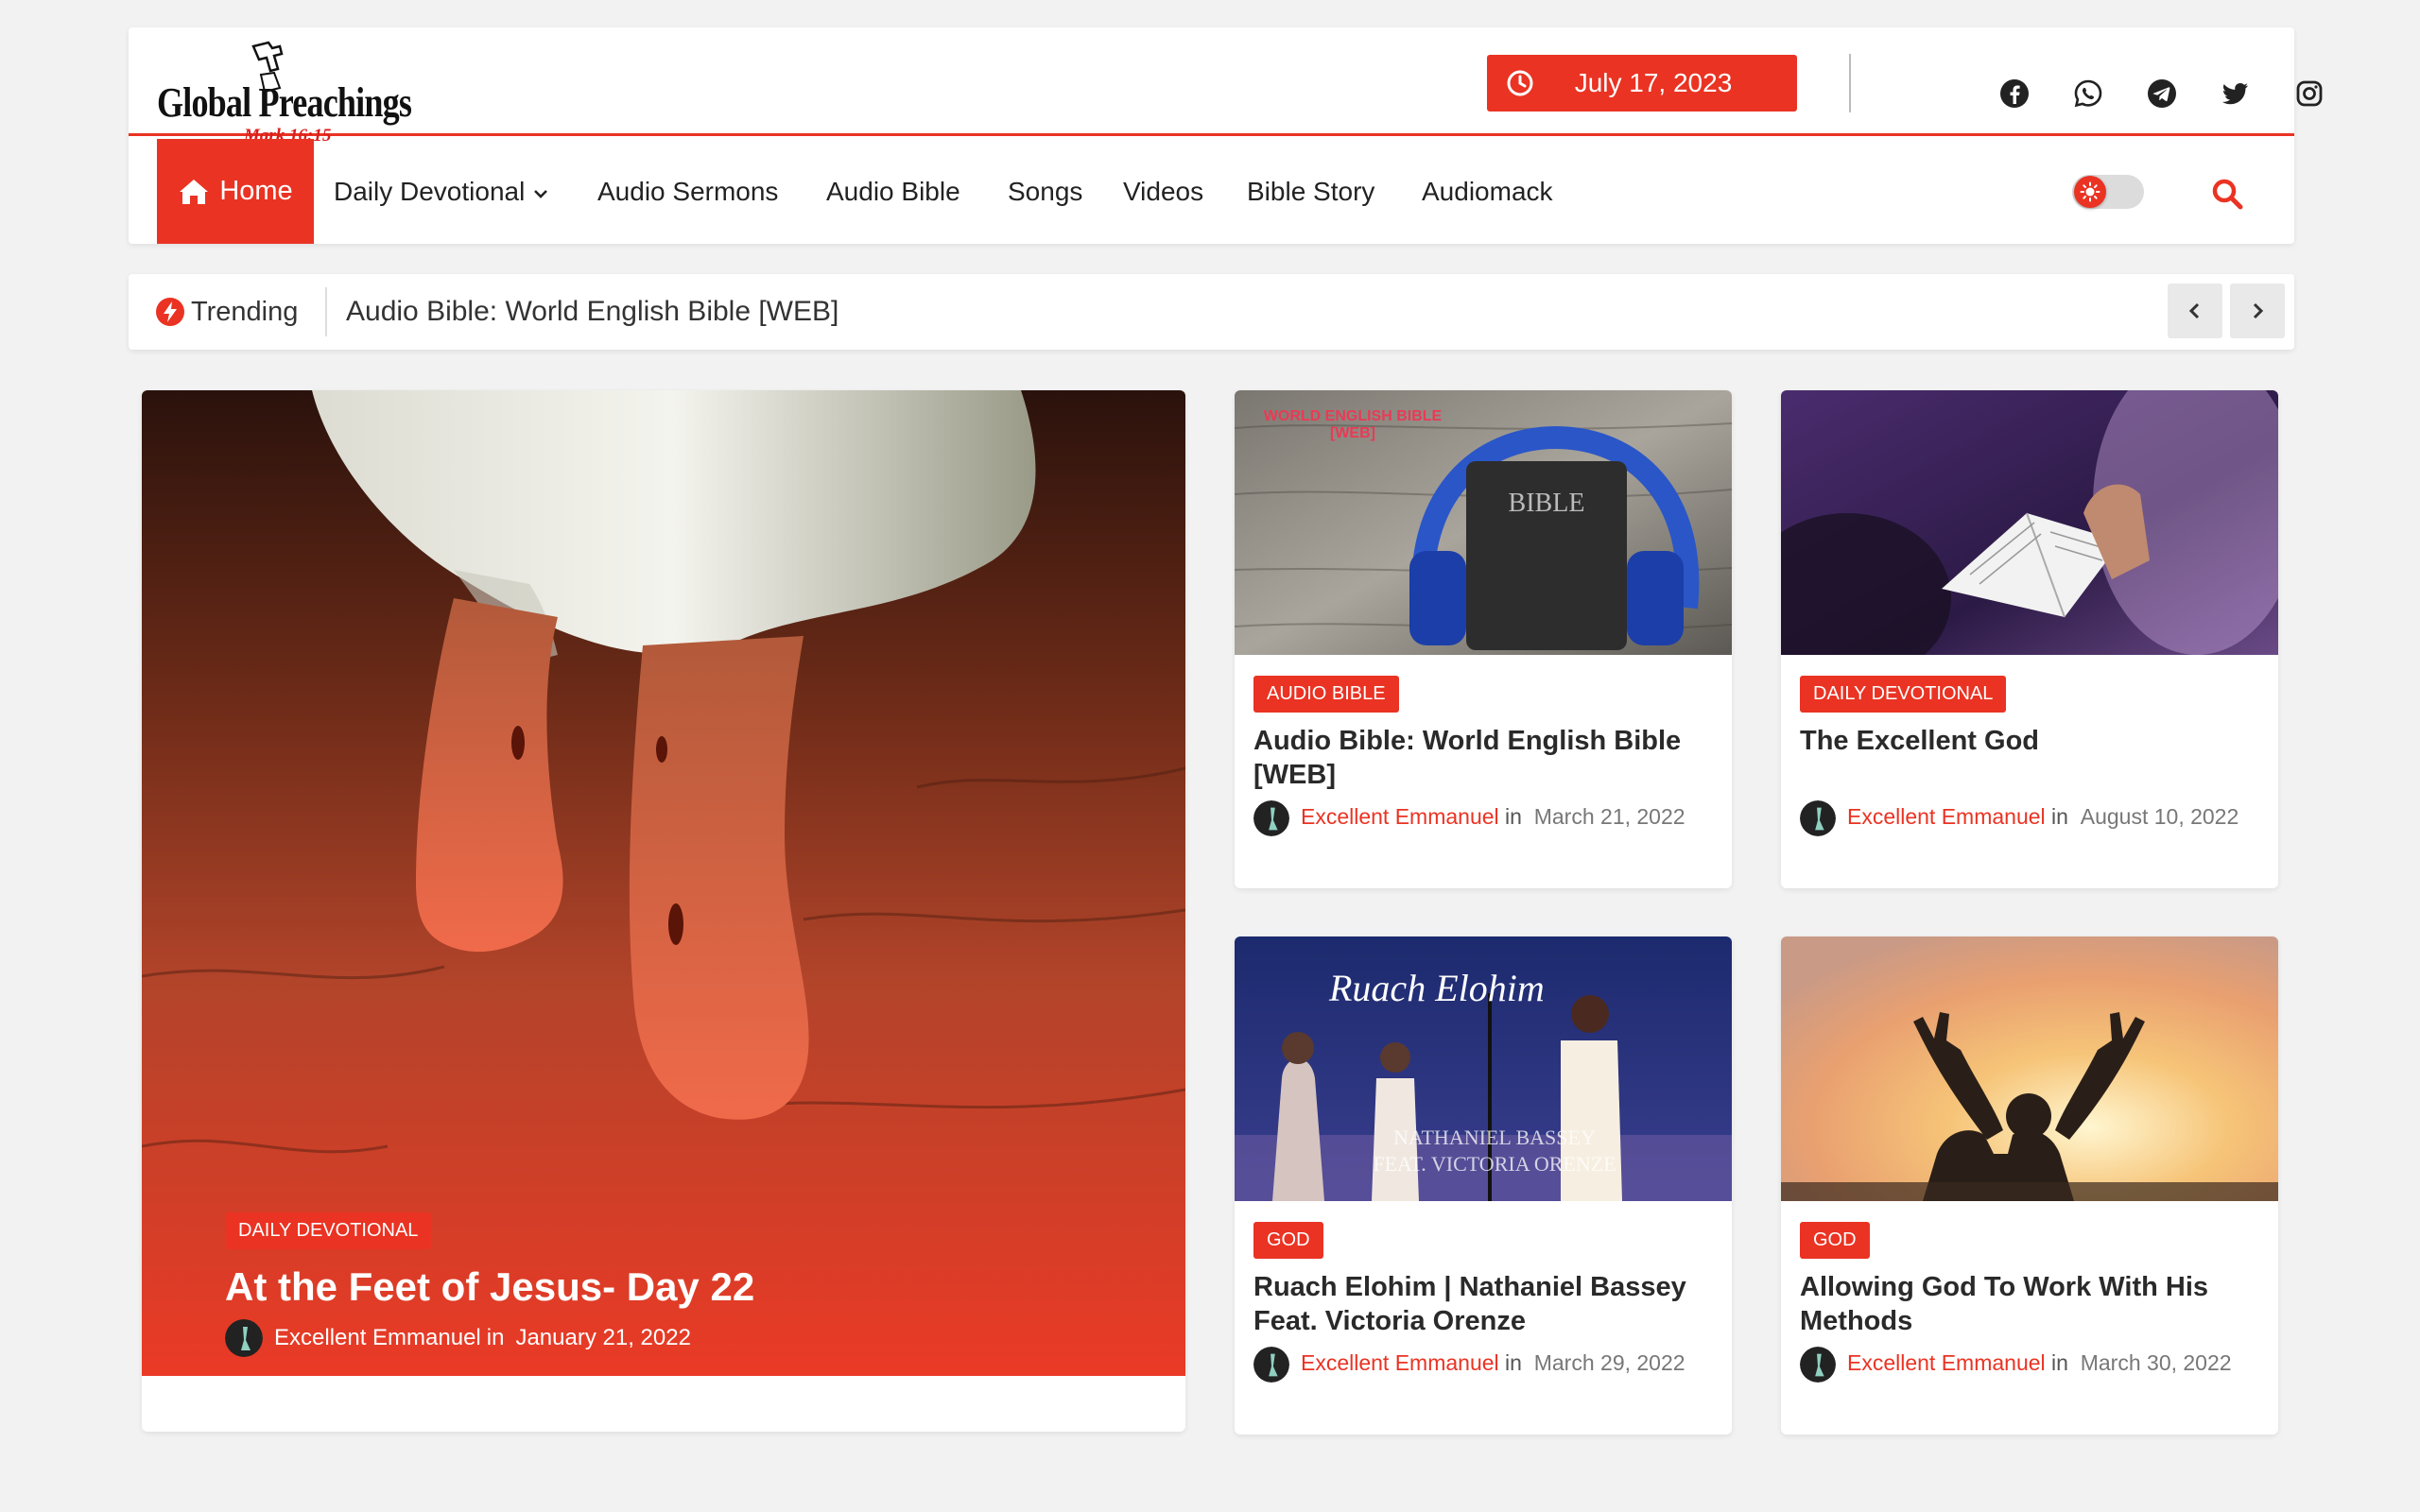 Image resolution: width=2420 pixels, height=1512 pixels. Describe the element at coordinates (2108, 192) in the screenshot. I see `dark-mode-toggle` at that location.